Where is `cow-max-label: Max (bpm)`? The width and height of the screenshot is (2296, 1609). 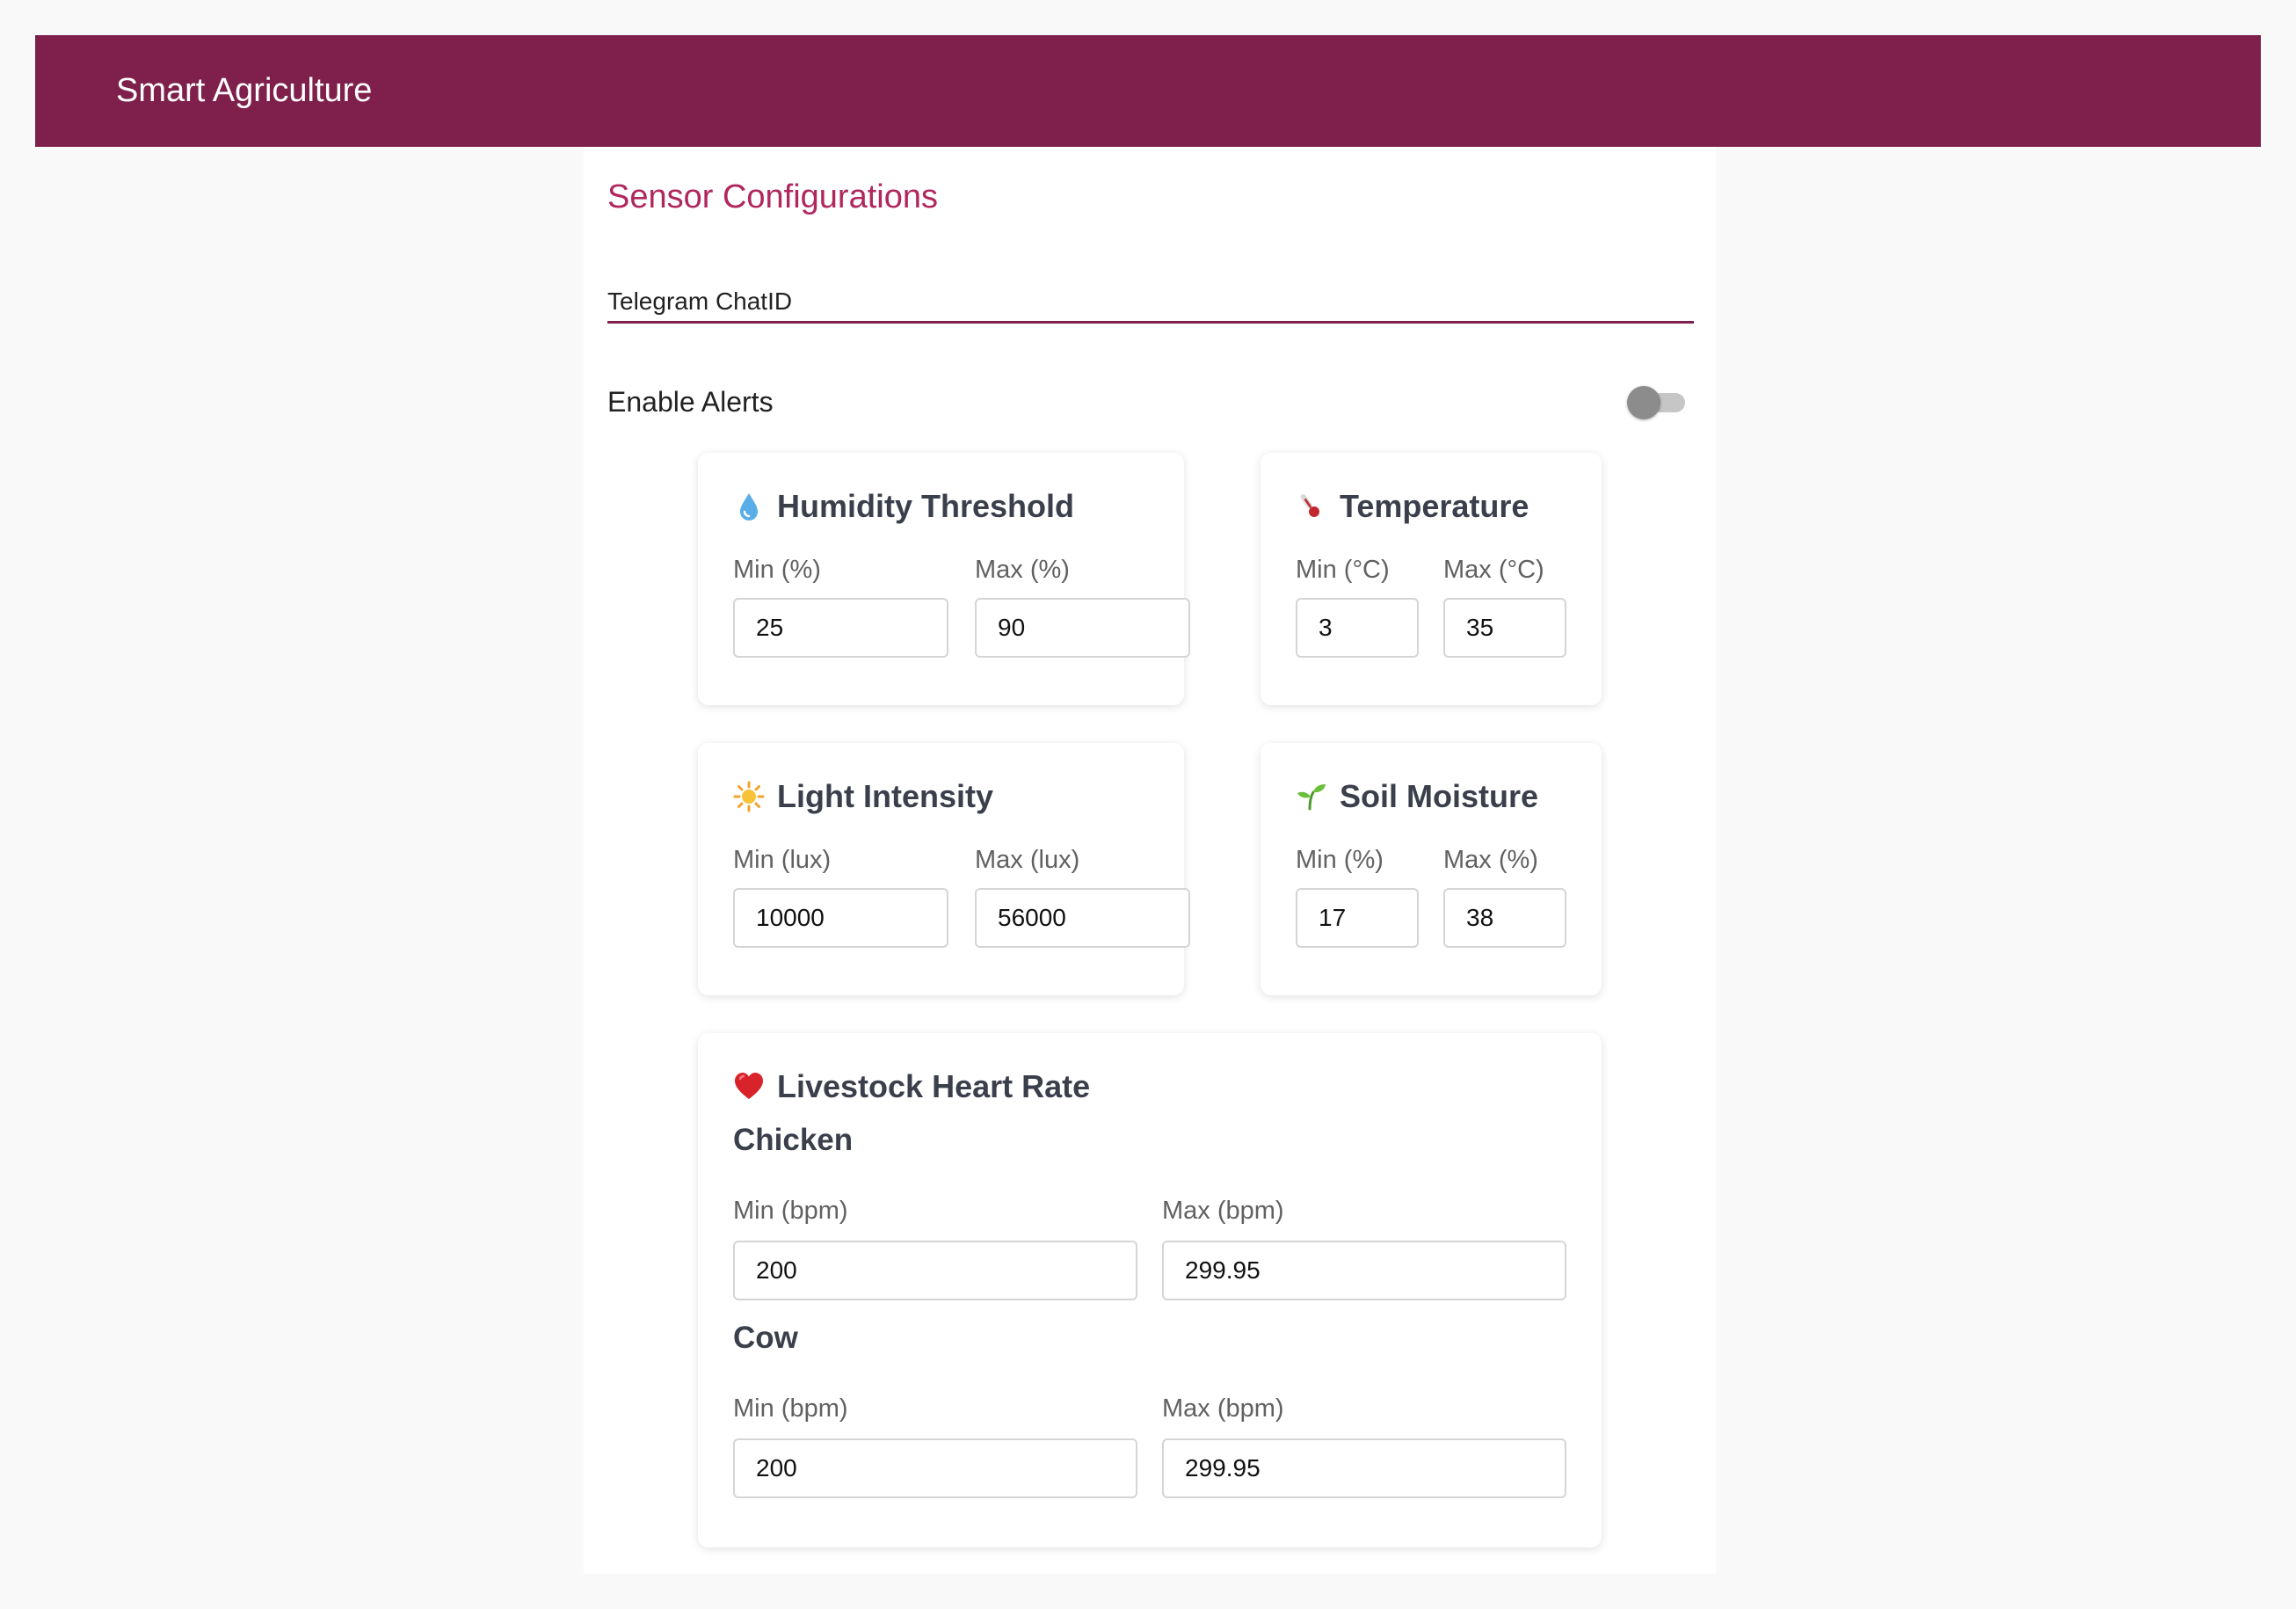
cow-max-label: Max (bpm) is located at coordinates (1223, 1408).